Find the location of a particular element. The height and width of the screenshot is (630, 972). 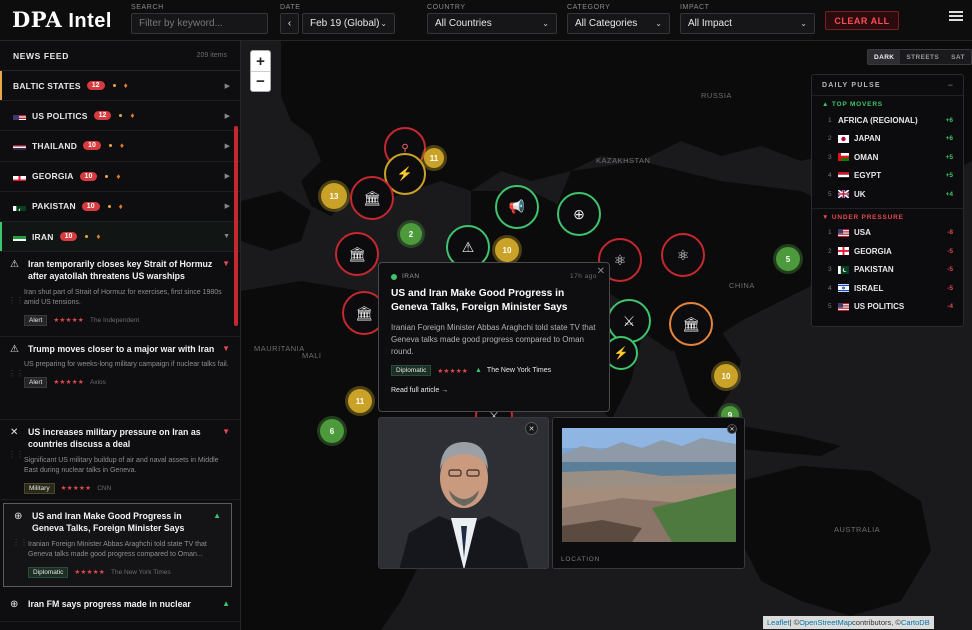

map-marker-nuclear: ⚛ is located at coordinates (683, 255).